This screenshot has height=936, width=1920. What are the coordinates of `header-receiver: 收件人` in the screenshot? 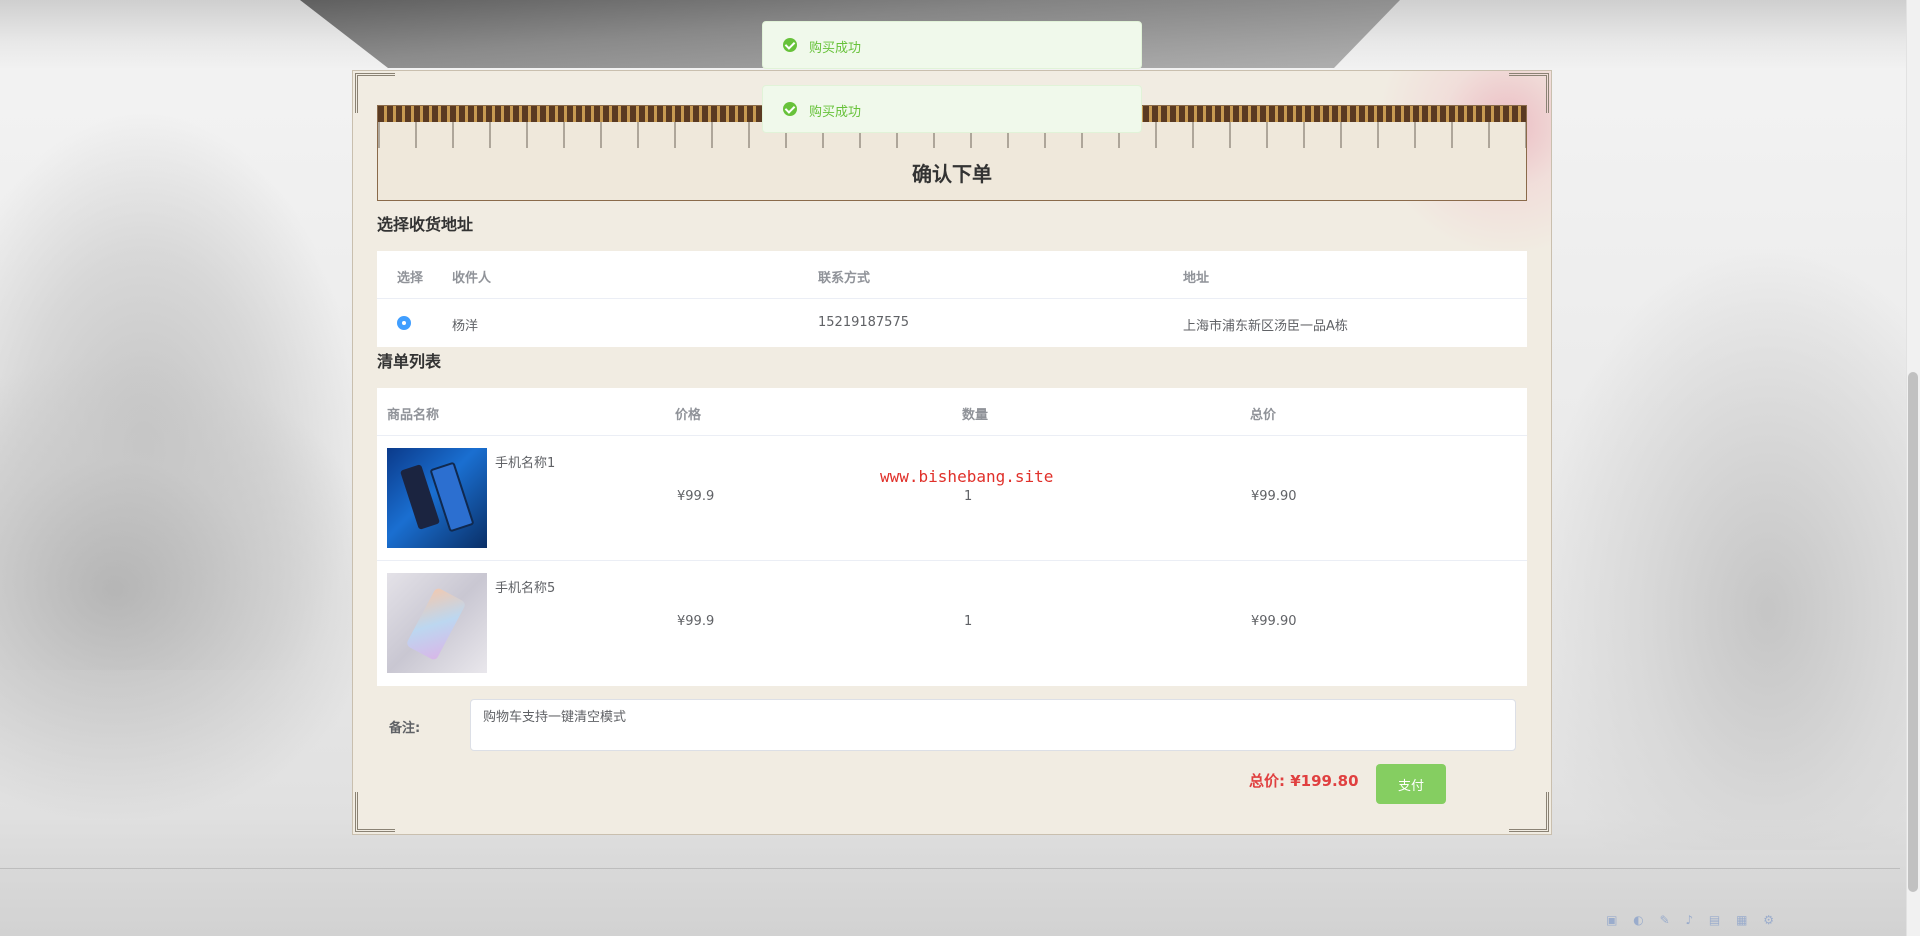 It's located at (472, 278).